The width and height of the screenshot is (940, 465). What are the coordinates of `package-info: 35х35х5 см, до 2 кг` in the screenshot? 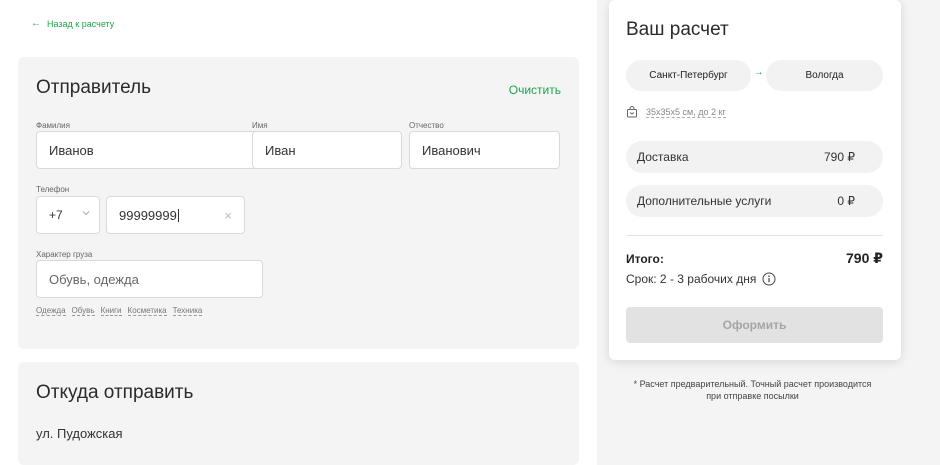 It's located at (676, 112).